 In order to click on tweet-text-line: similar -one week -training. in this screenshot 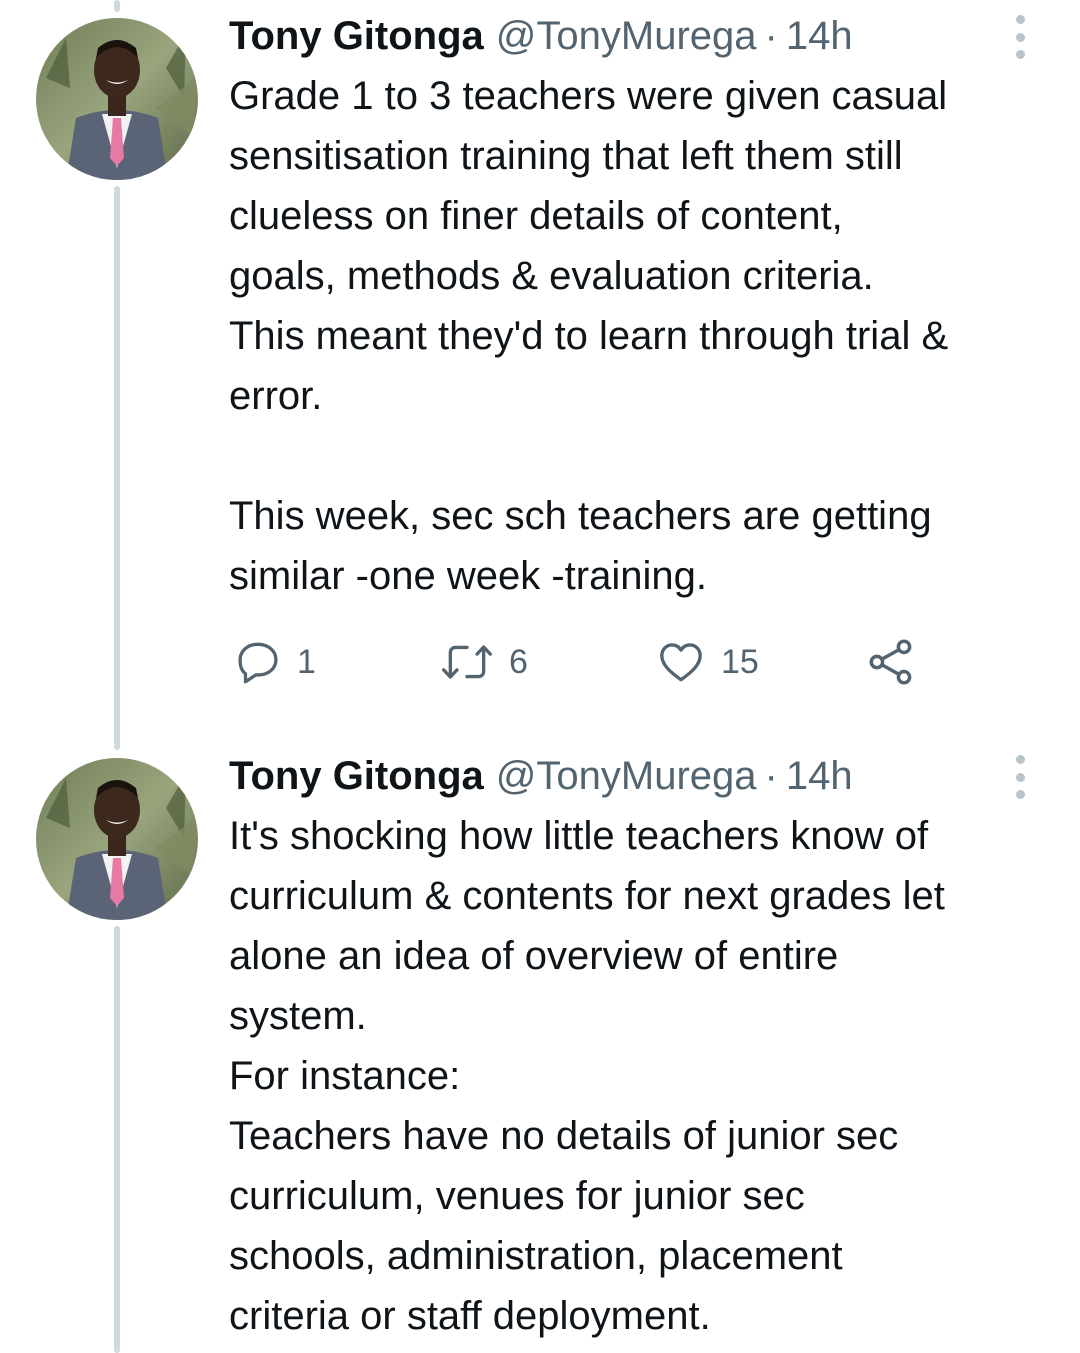, I will do `click(468, 576)`.